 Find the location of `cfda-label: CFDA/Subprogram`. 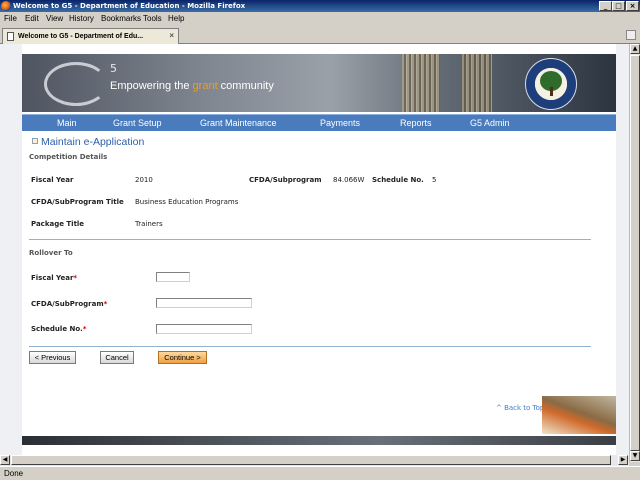

cfda-label: CFDA/Subprogram is located at coordinates (285, 180).